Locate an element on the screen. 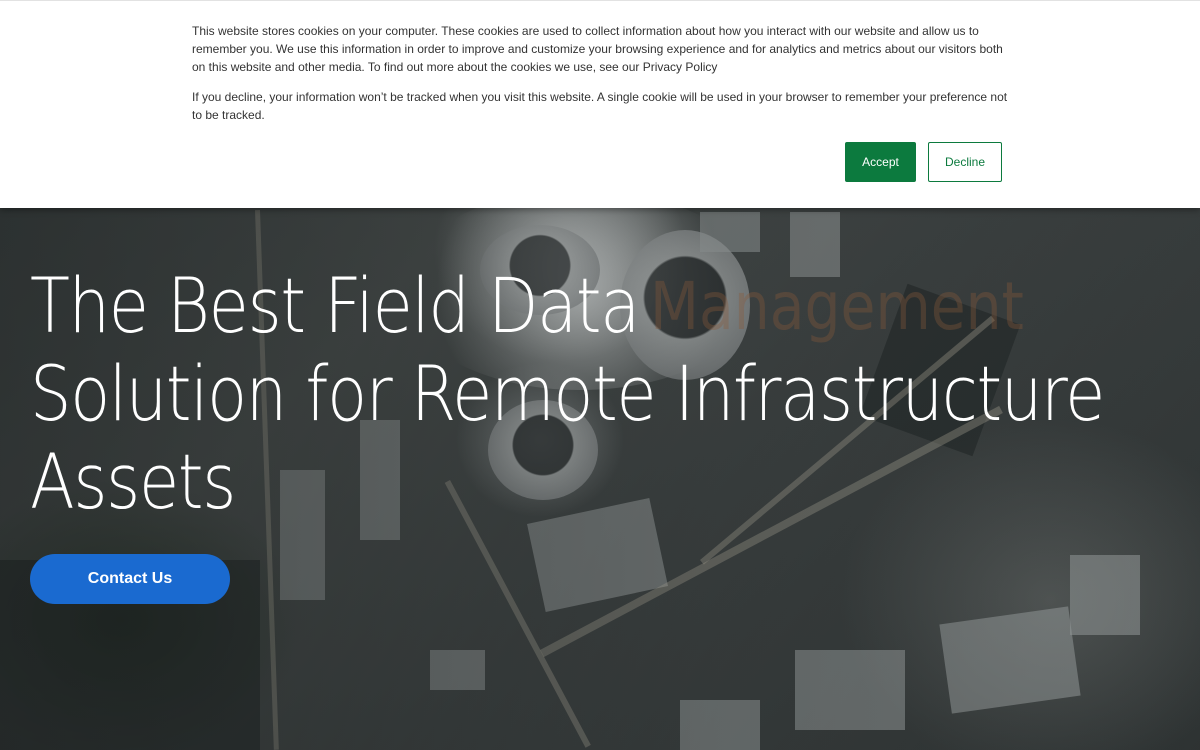 Image resolution: width=1200 pixels, height=750 pixels. contact-us-button: Contact Us is located at coordinates (130, 579).